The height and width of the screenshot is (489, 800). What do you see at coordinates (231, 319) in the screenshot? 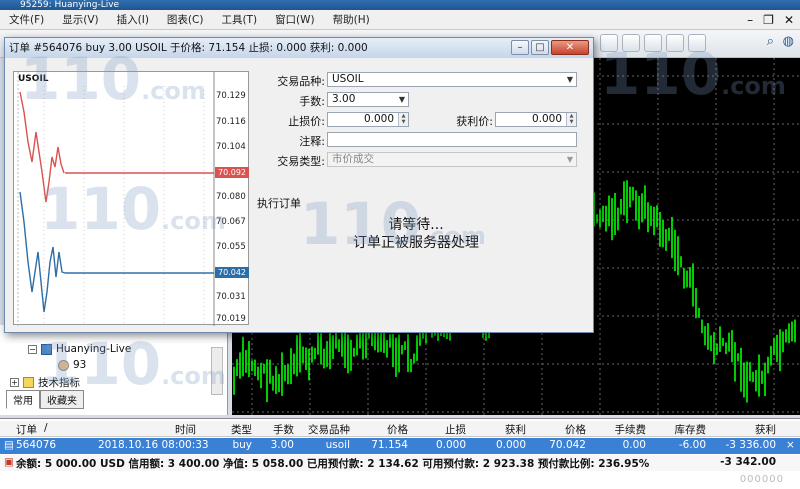
I see `price-tick: 70.019` at bounding box center [231, 319].